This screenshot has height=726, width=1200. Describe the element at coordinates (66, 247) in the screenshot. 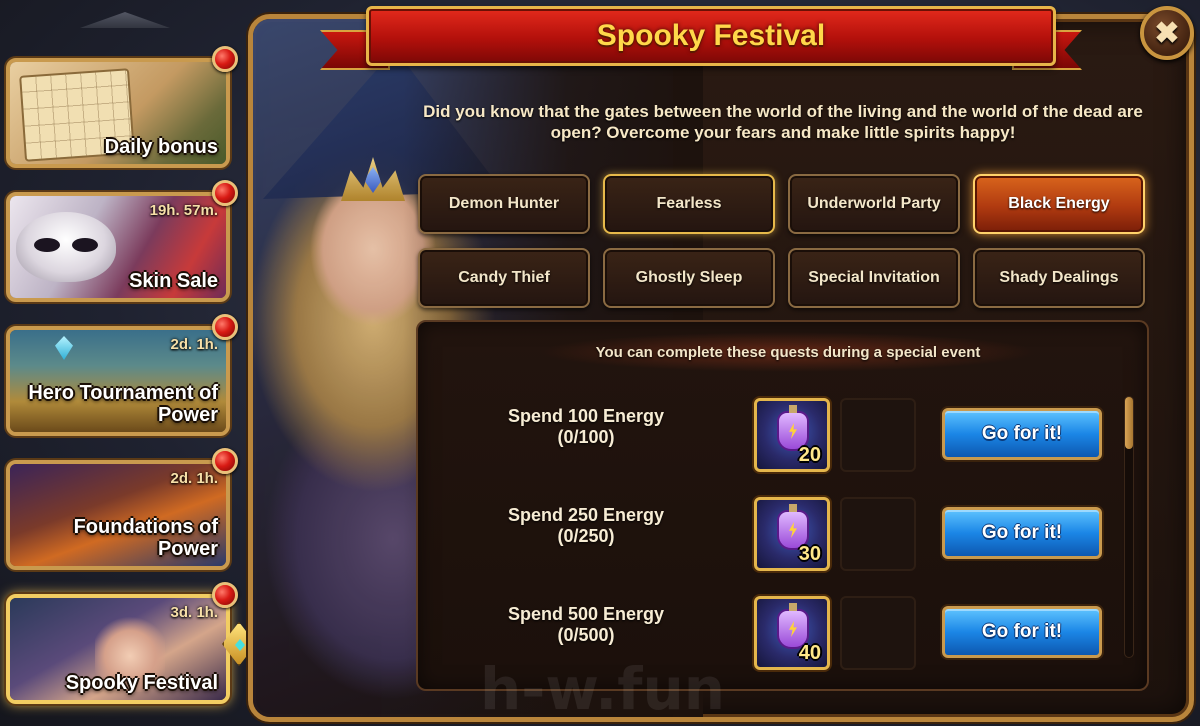

I see `mask-icon` at that location.